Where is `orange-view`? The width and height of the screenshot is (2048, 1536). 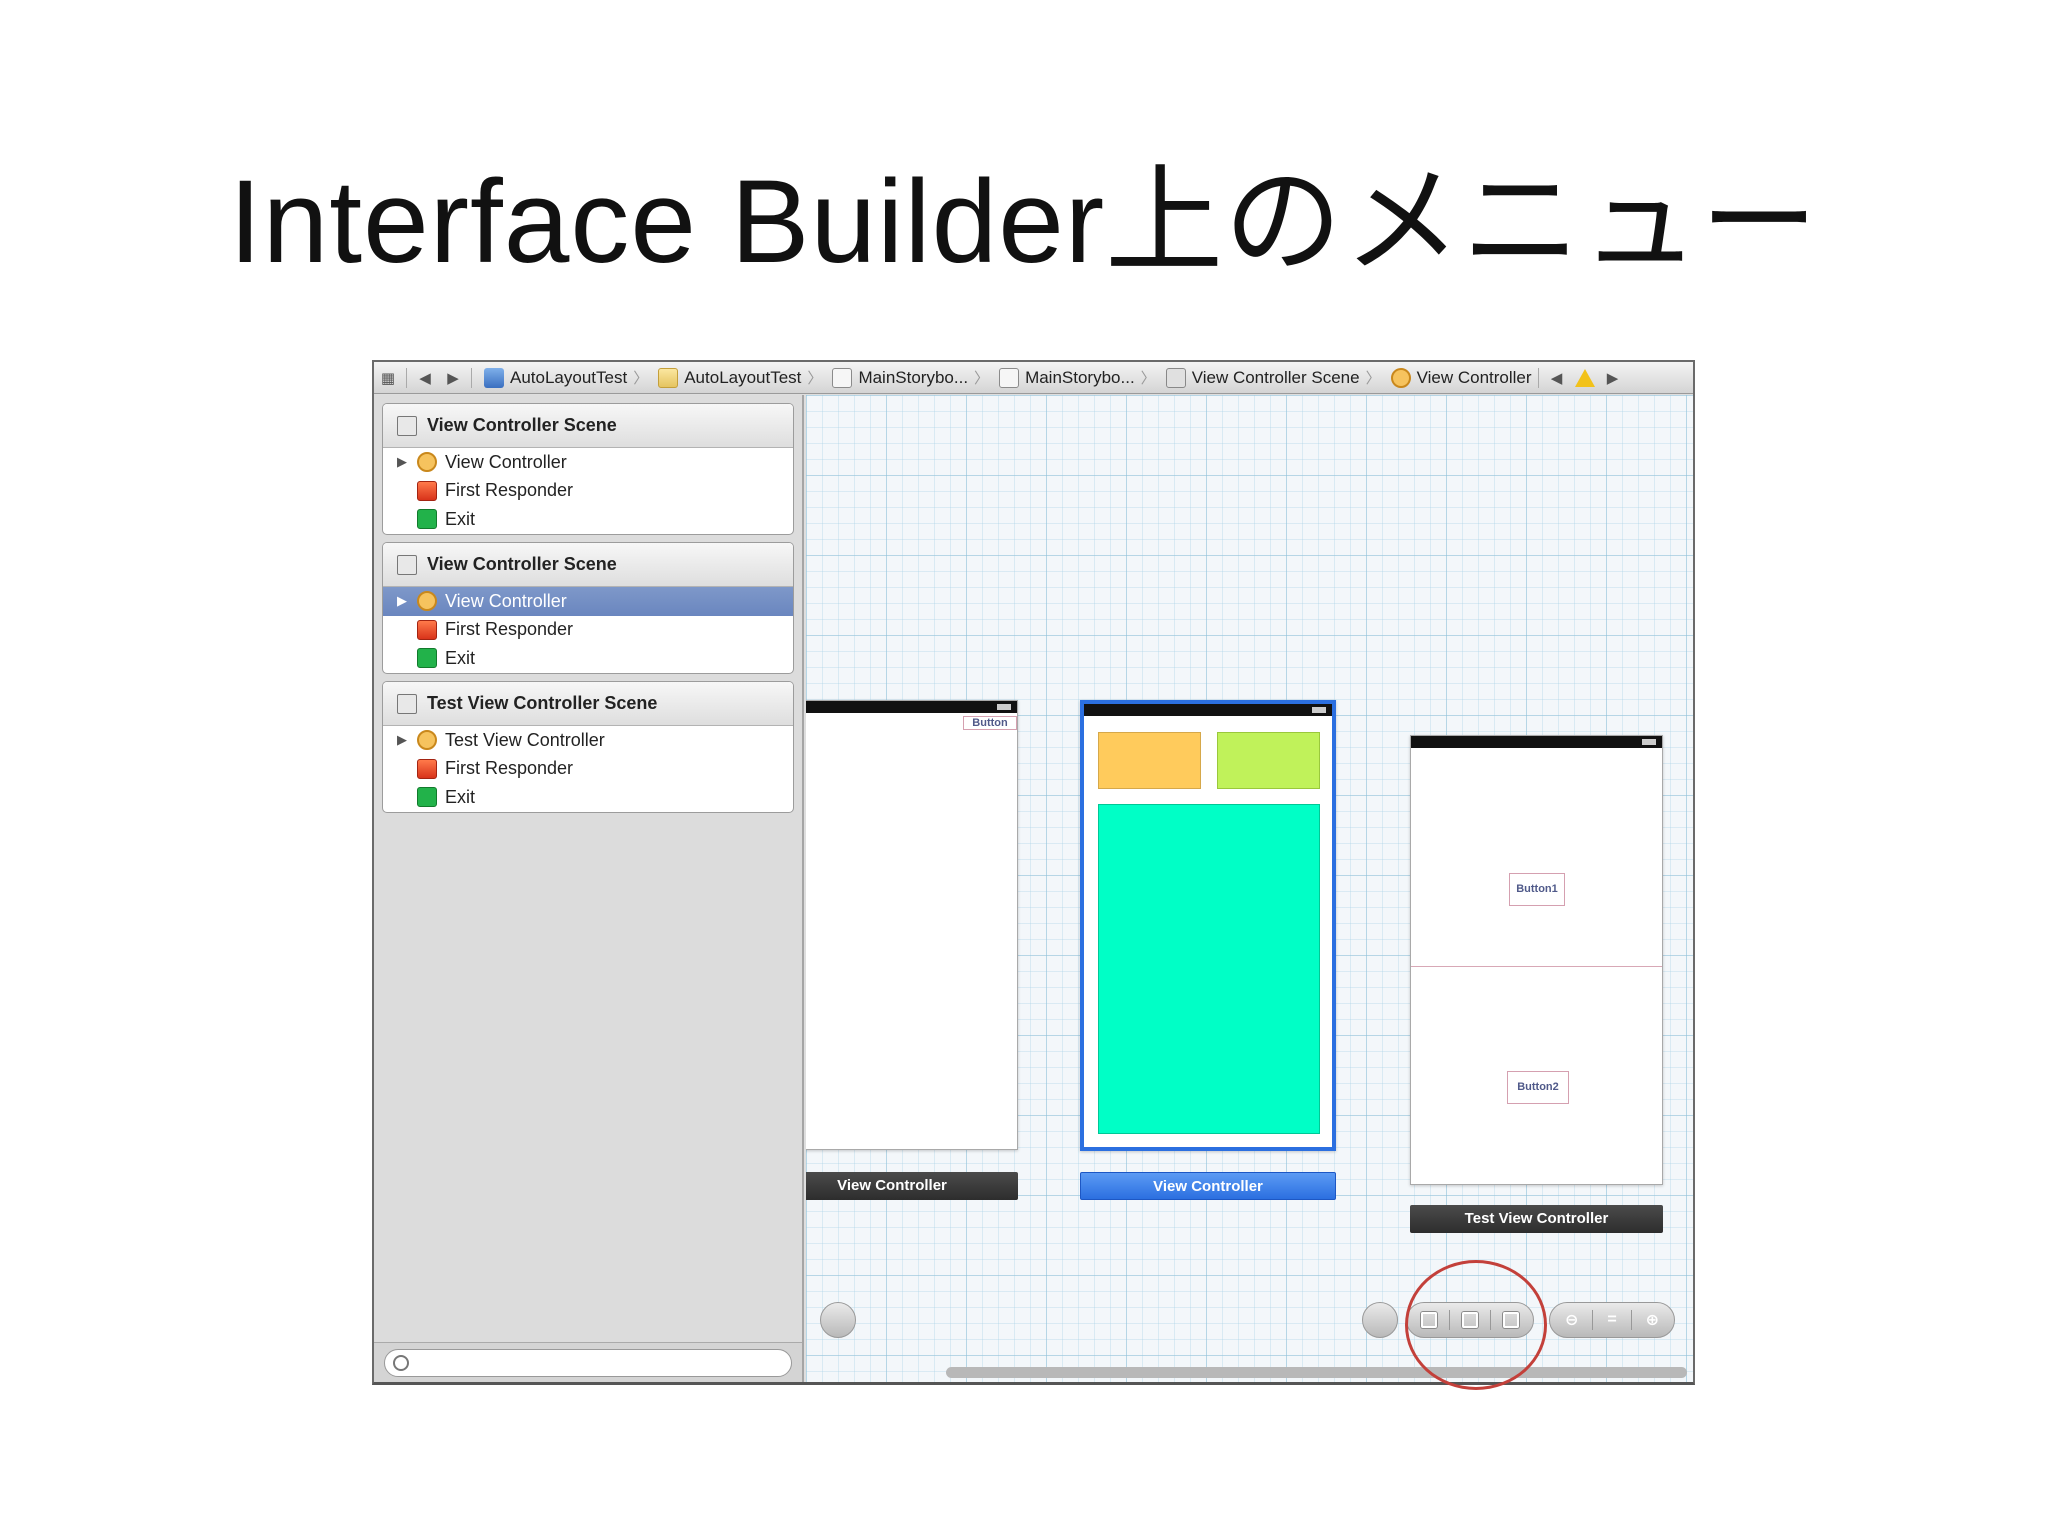
orange-view is located at coordinates (1149, 760).